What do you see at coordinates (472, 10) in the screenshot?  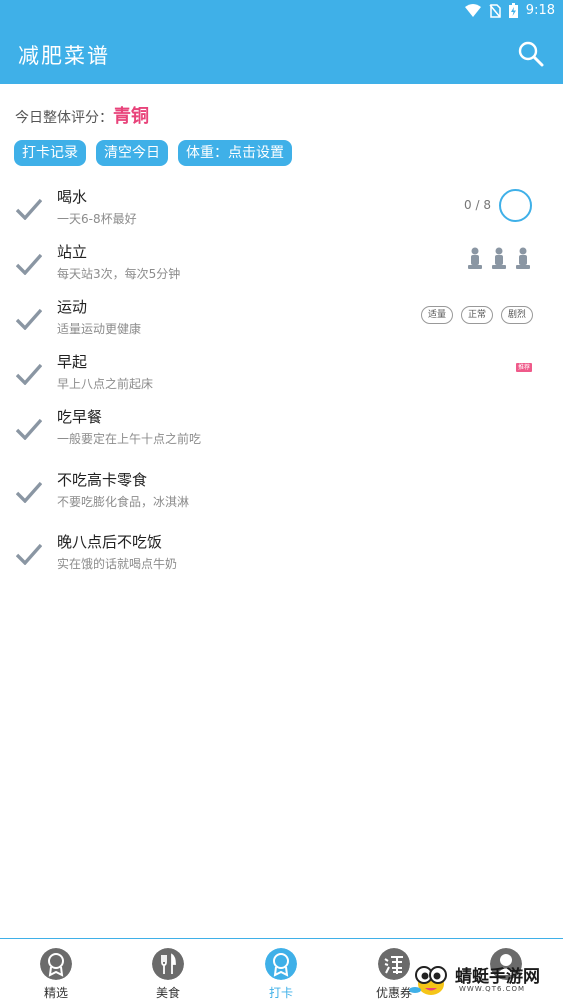 I see `wifi-icon` at bounding box center [472, 10].